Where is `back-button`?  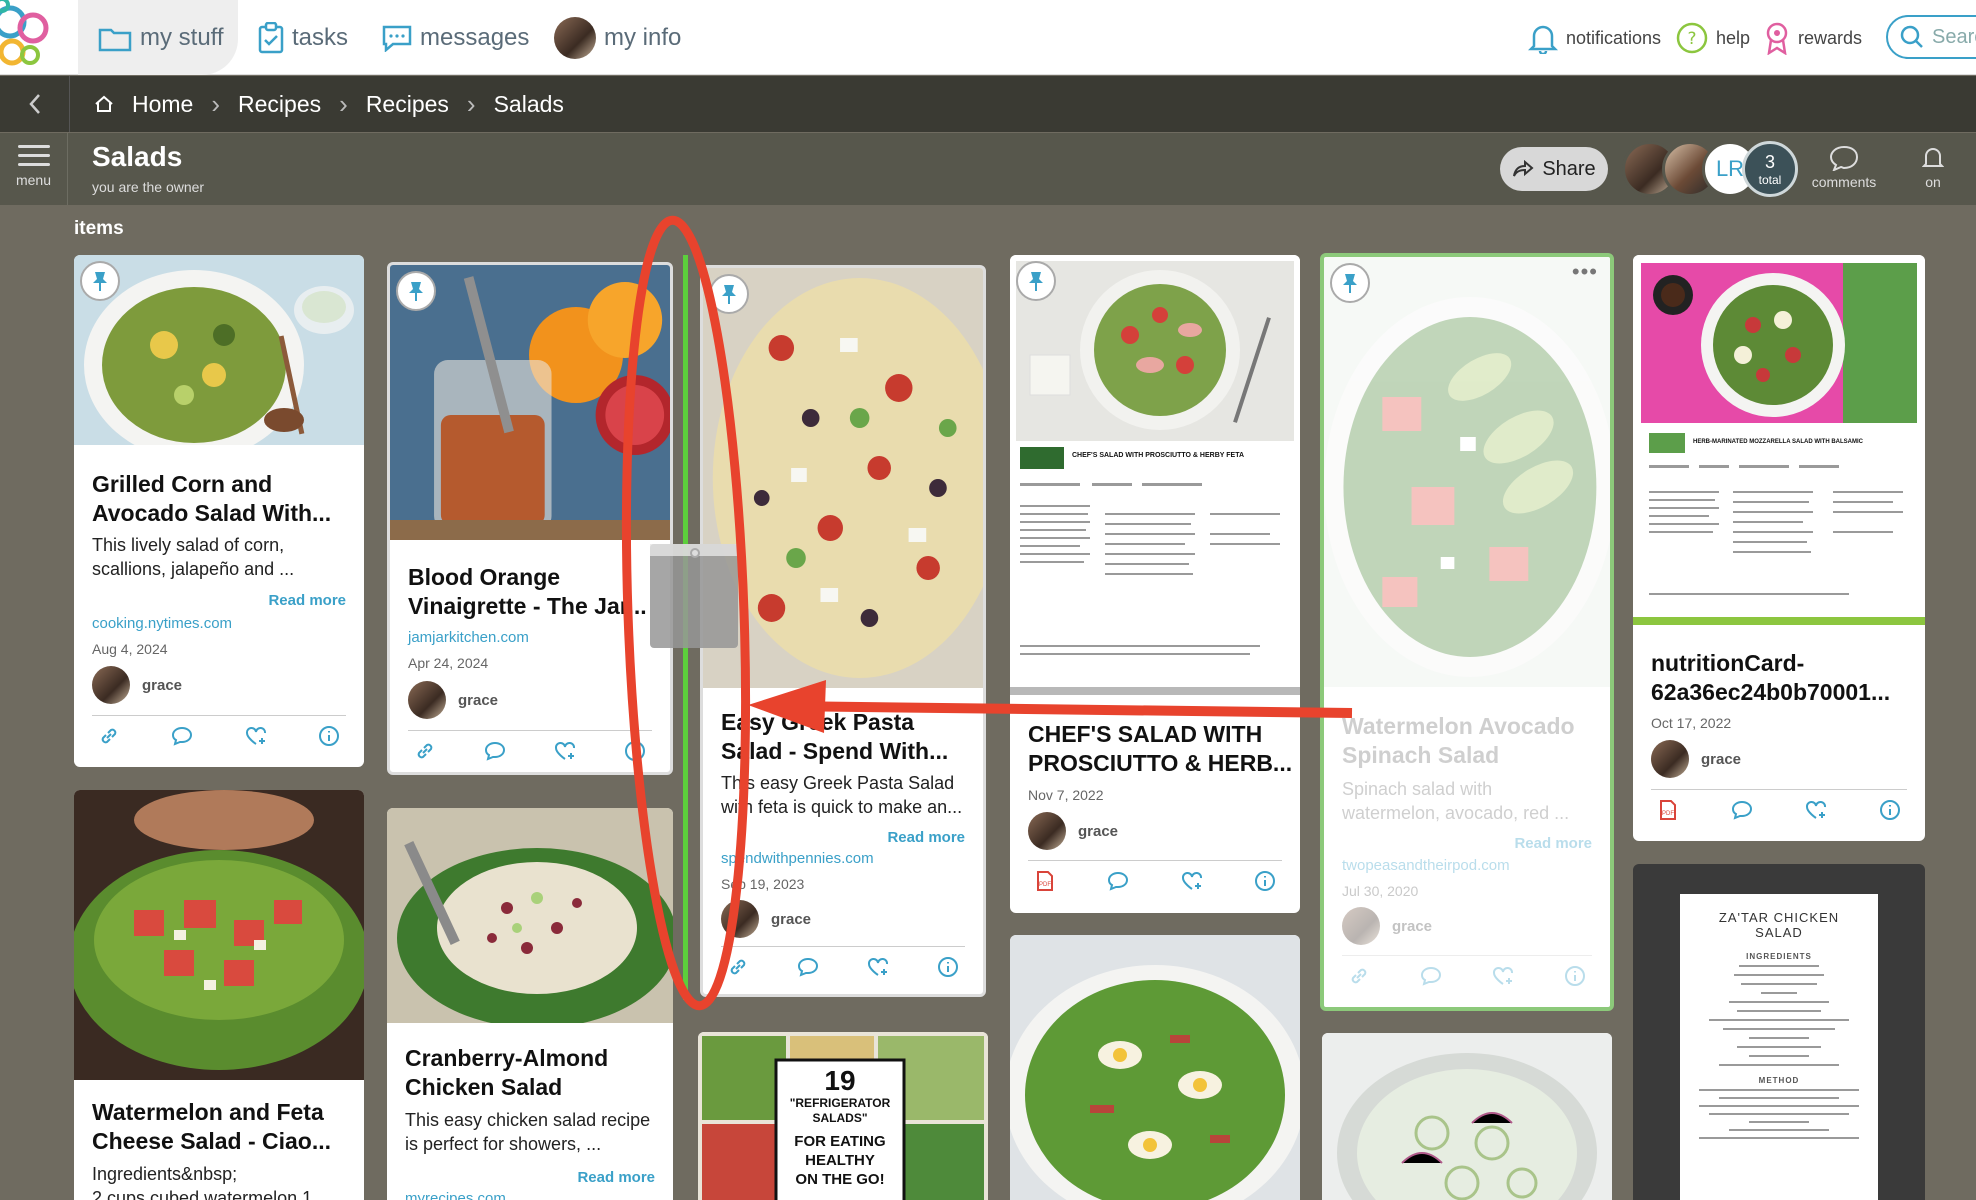
back-button is located at coordinates (35, 104).